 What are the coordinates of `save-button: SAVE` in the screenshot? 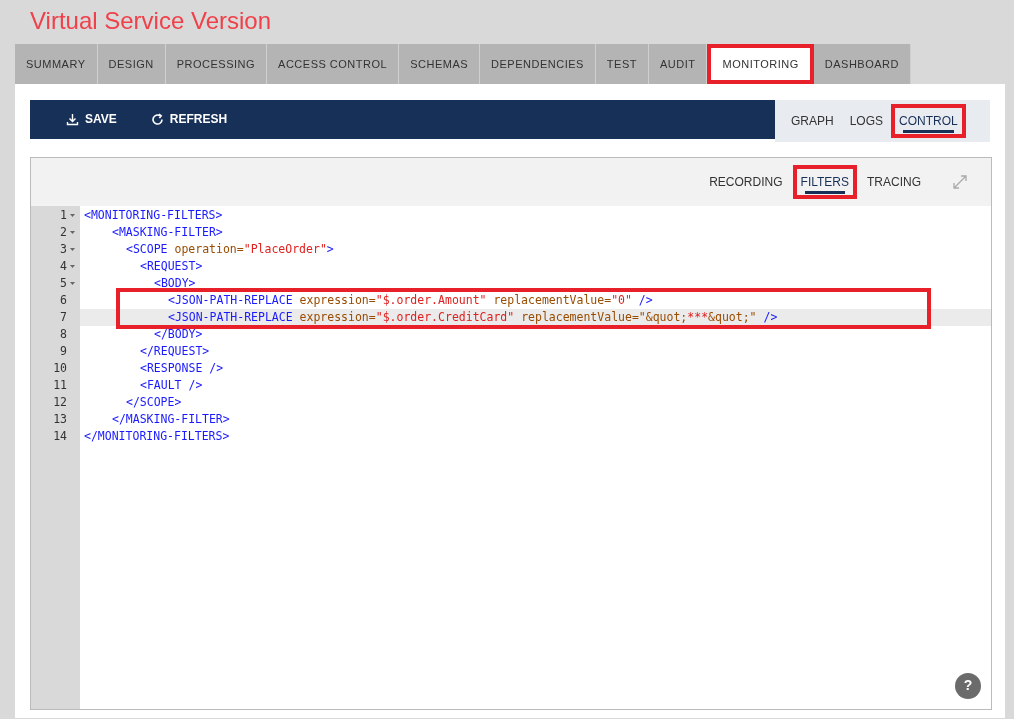 It's located at (91, 119).